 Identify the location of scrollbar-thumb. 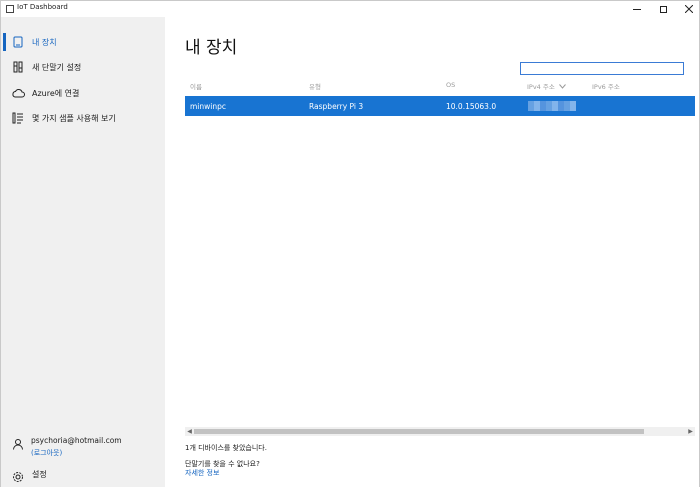
(419, 431).